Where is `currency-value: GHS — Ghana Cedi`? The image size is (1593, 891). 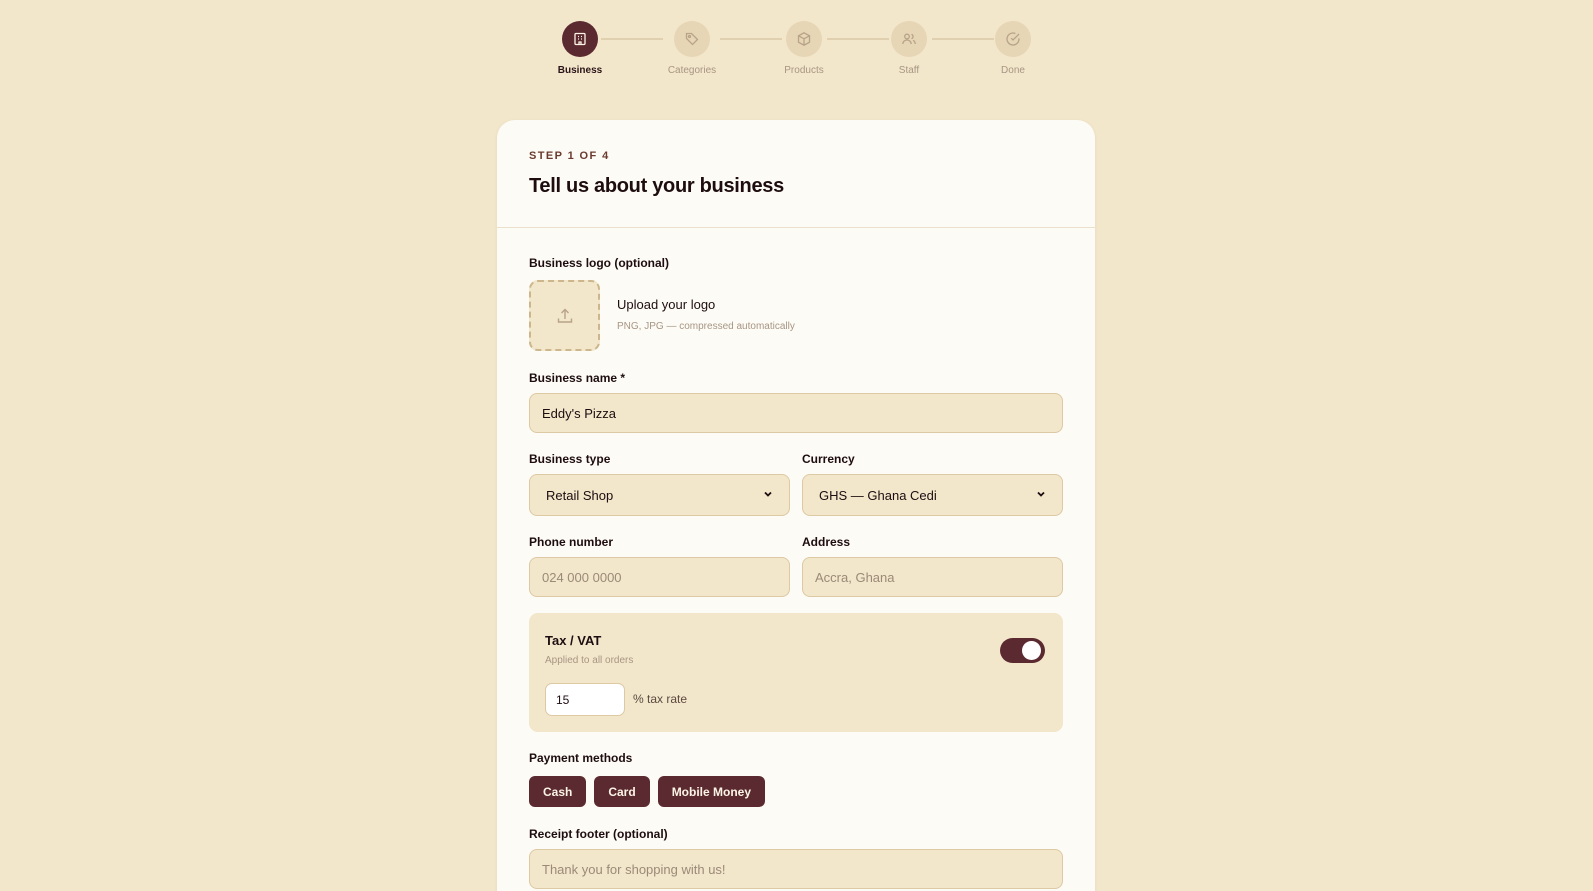
currency-value: GHS — Ghana Cedi is located at coordinates (878, 495).